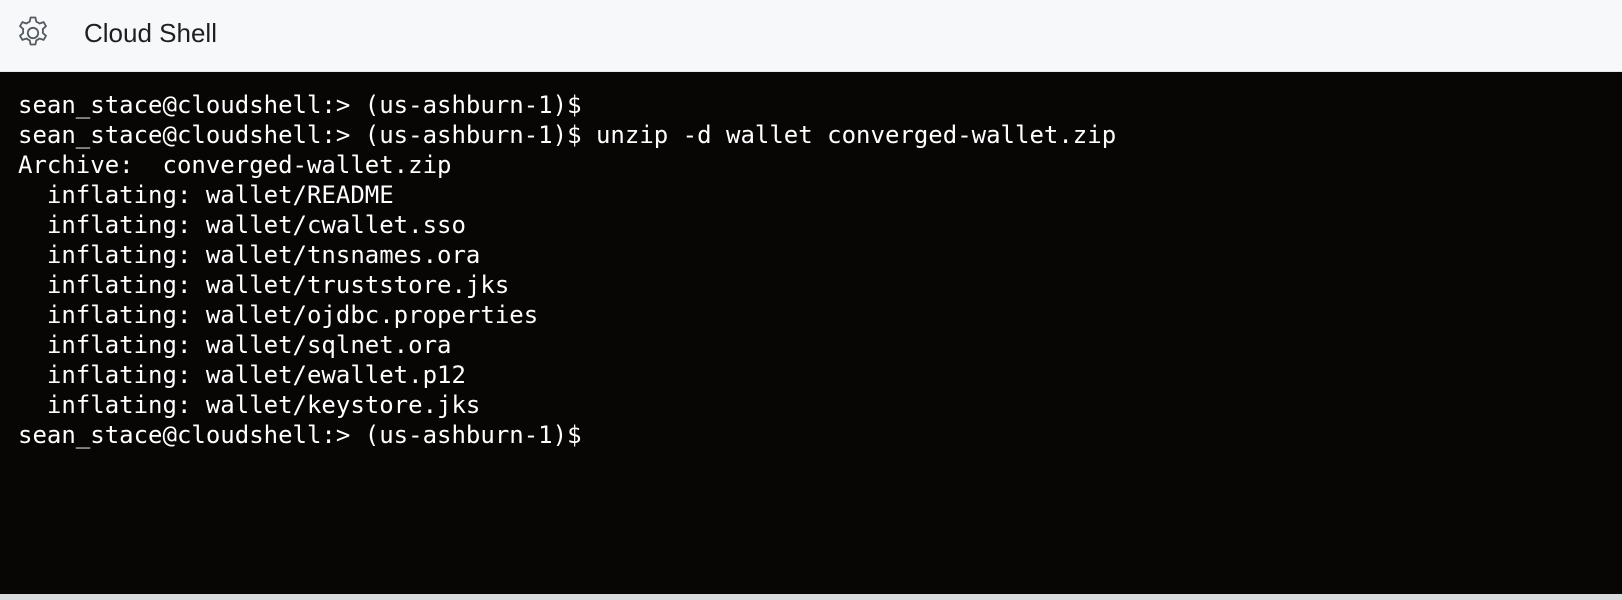  I want to click on terminal-line: inflating: wallet/README, so click(206, 195).